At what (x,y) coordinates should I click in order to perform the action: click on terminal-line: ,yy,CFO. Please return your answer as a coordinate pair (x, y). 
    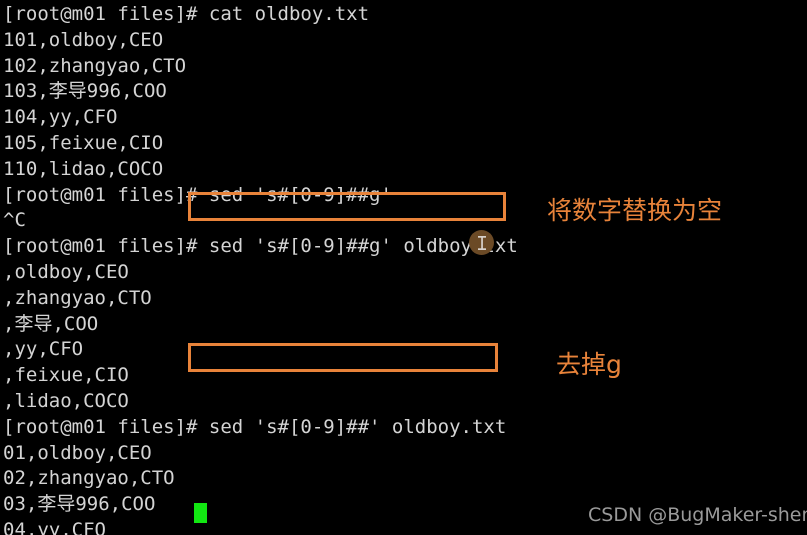
    Looking at the image, I should click on (43, 349).